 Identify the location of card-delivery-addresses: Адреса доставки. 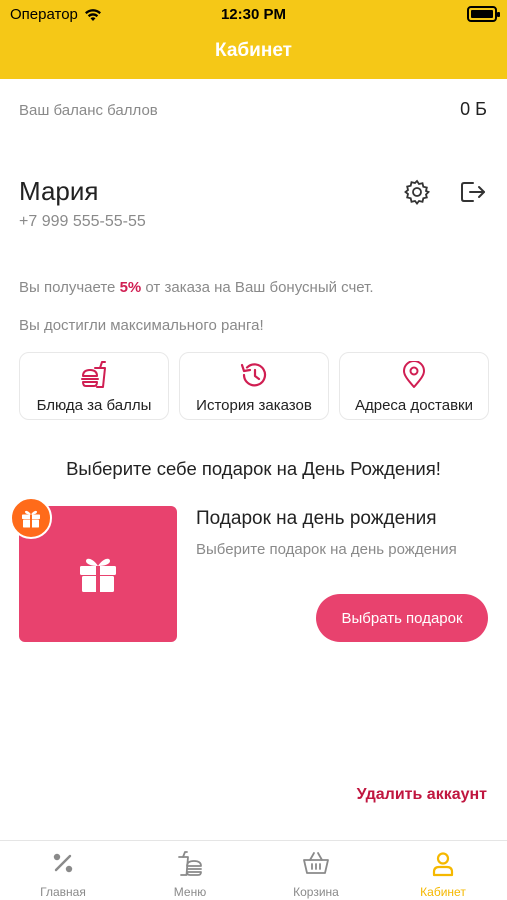
(414, 386).